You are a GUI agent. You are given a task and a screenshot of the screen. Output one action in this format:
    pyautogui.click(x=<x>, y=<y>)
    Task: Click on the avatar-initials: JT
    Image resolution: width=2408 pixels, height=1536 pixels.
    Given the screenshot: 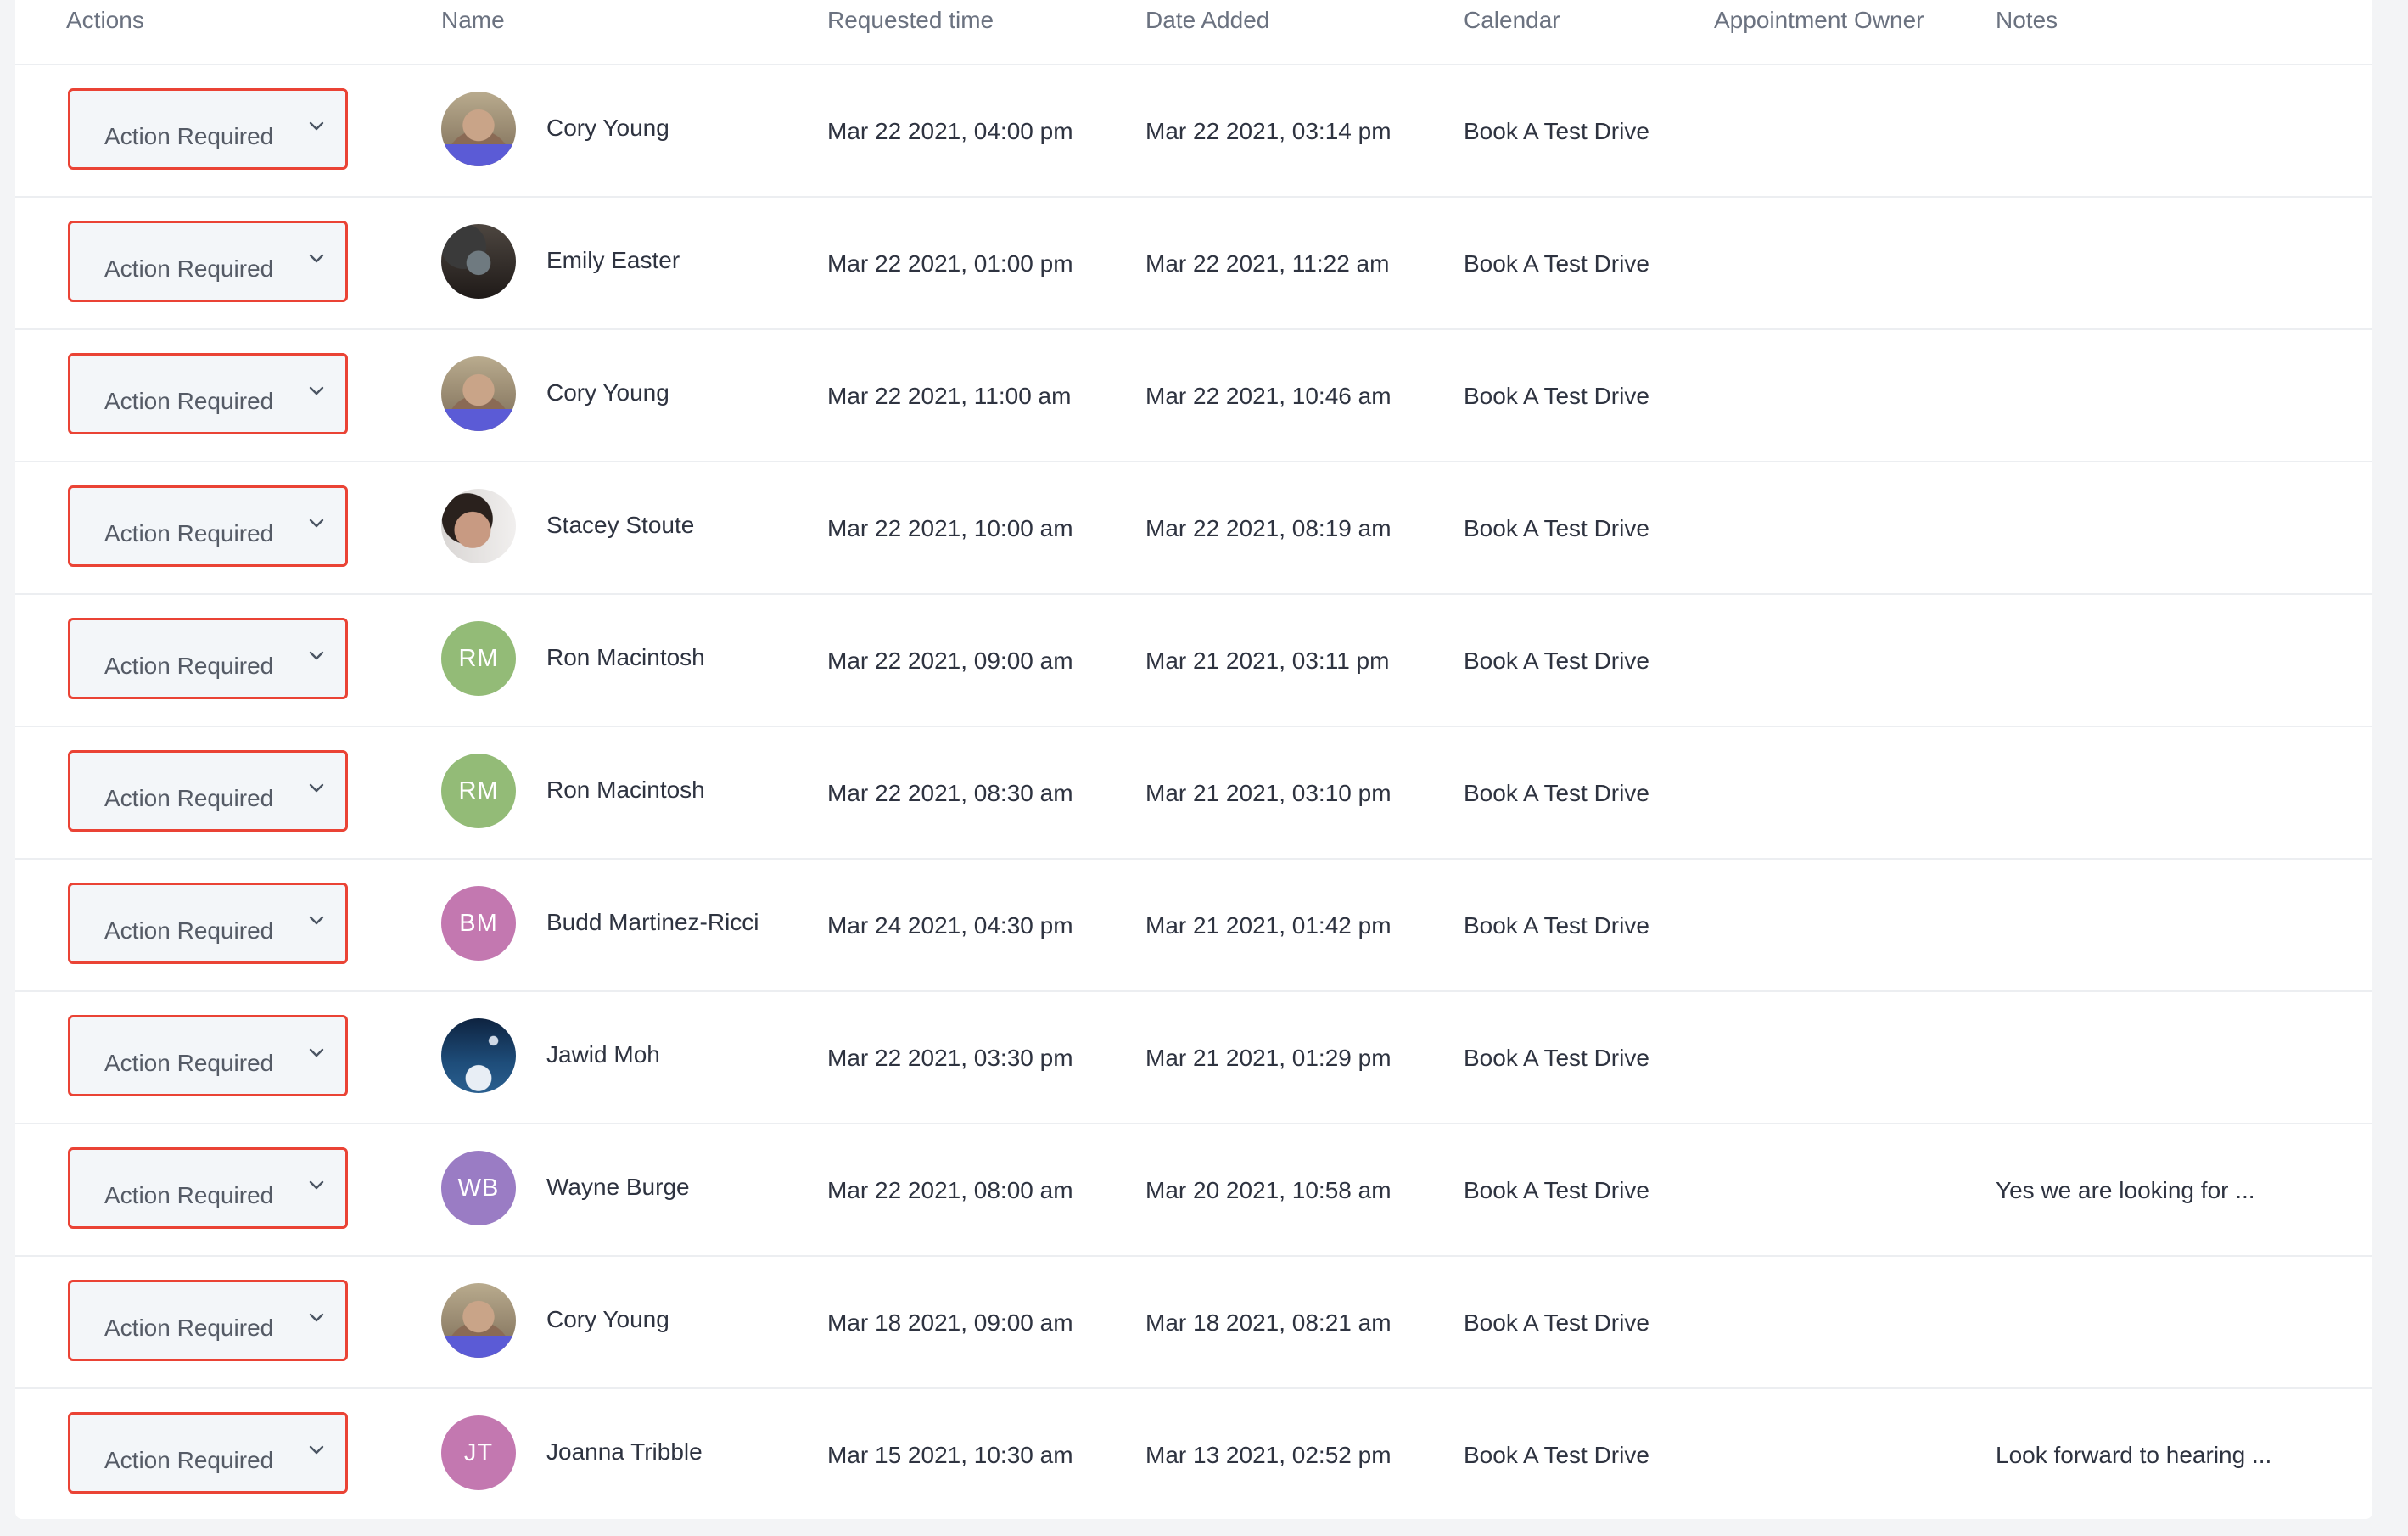 What is the action you would take?
    pyautogui.click(x=478, y=1452)
    